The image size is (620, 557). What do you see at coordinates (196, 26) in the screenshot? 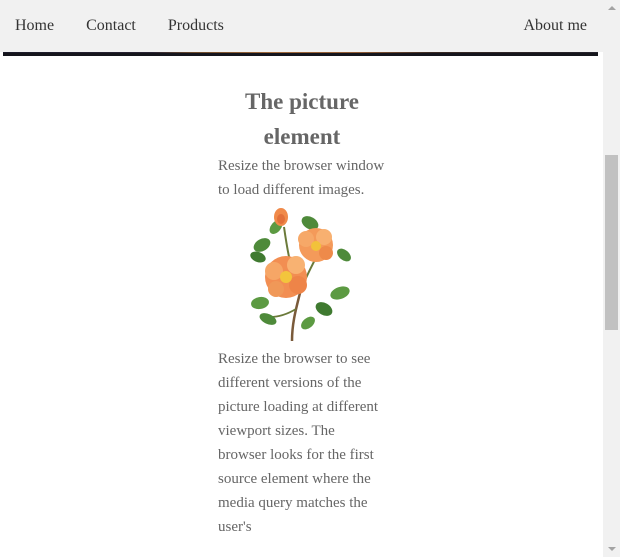
I see `nav-link-products: Products` at bounding box center [196, 26].